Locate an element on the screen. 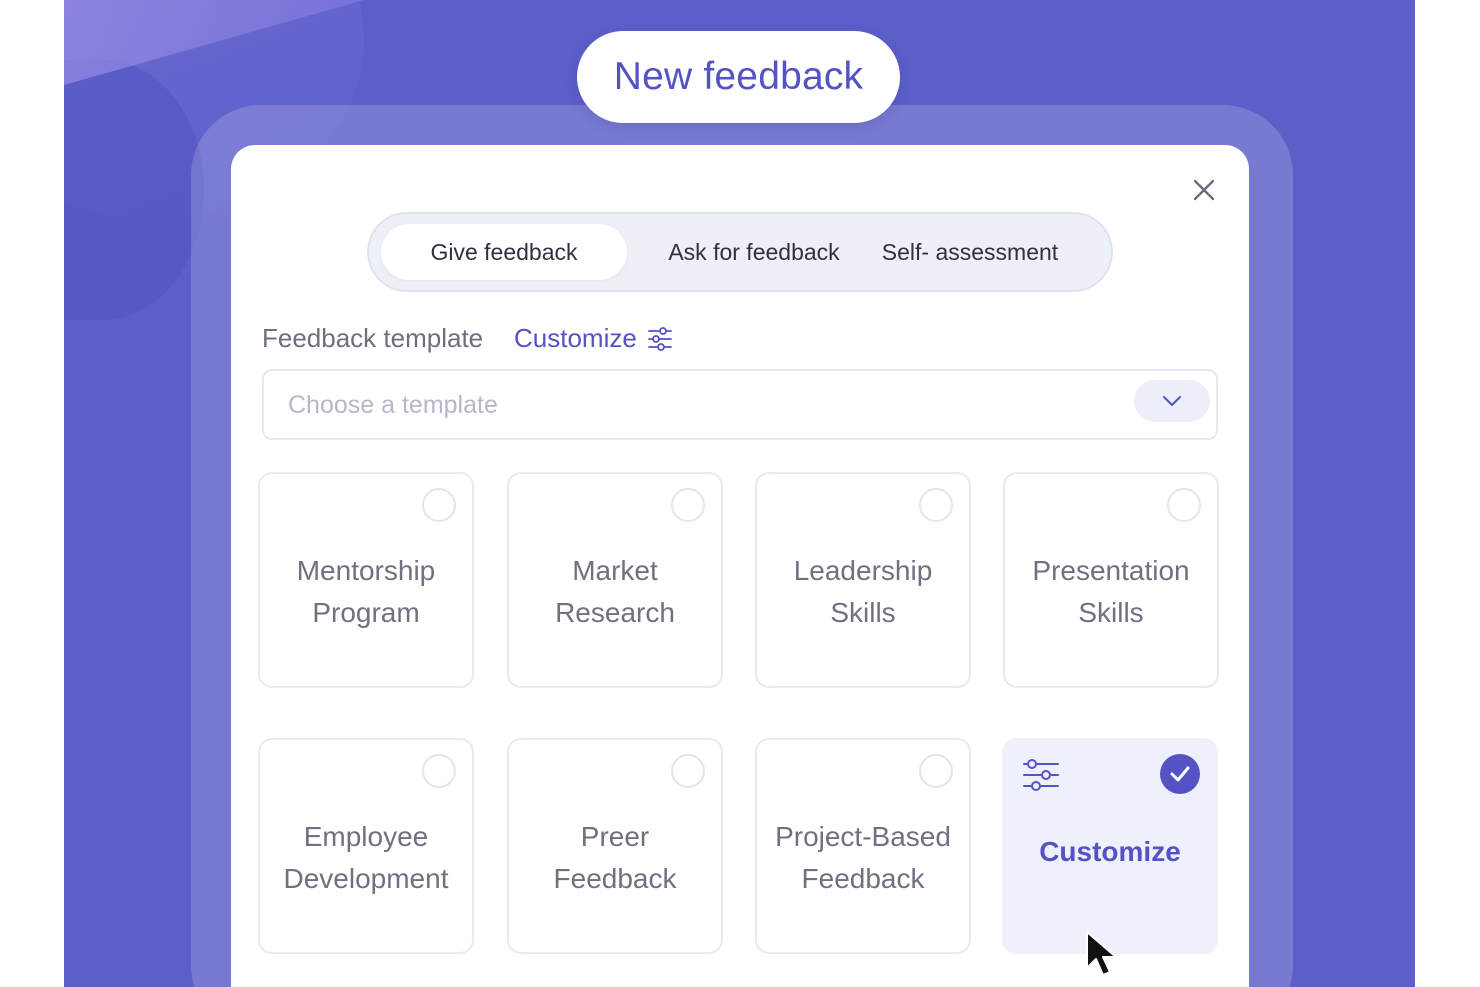  tab-give-feedback: Give feedback is located at coordinates (504, 252).